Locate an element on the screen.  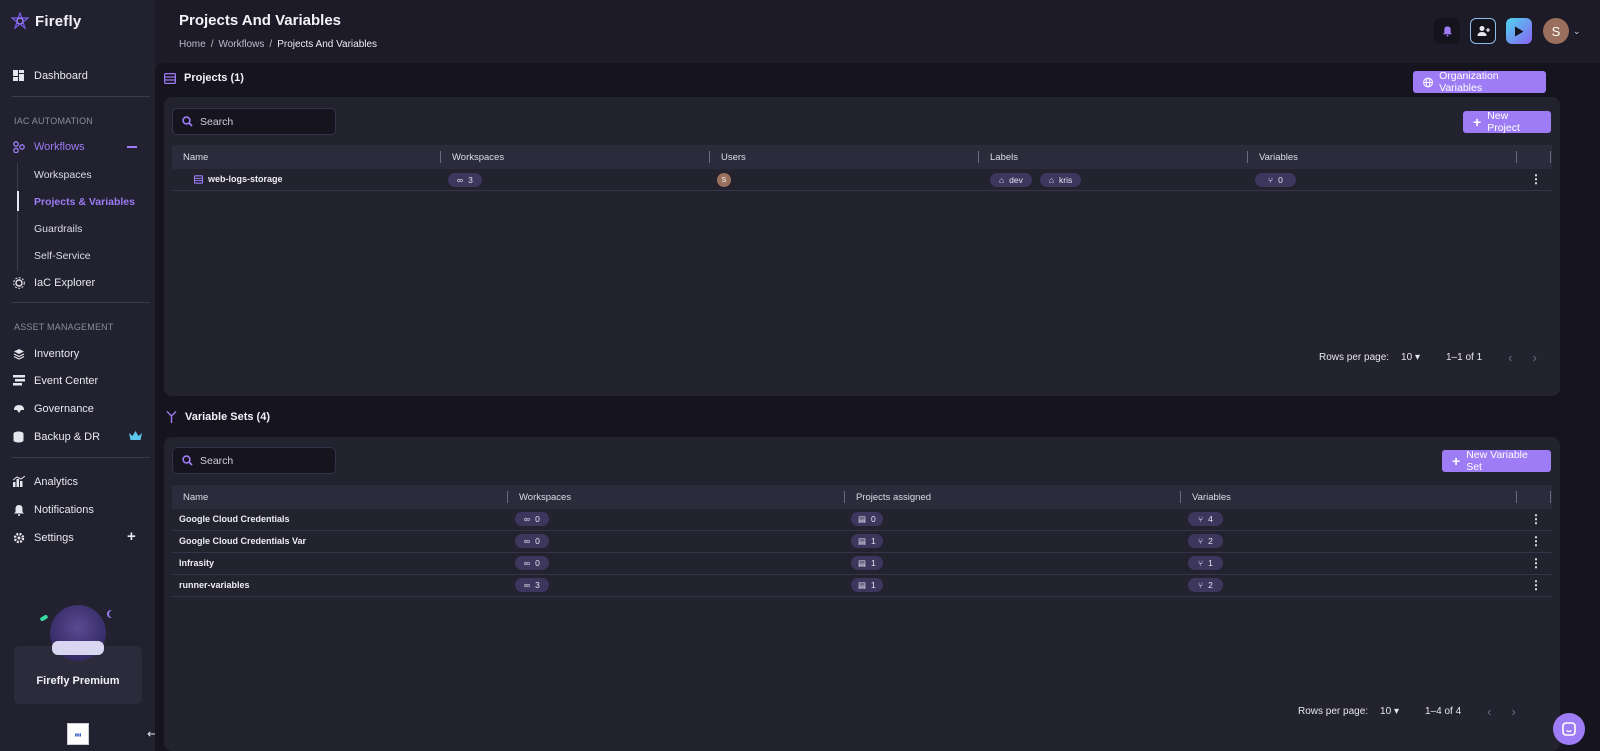
nav-dashboard: Dashboard is located at coordinates (50, 75).